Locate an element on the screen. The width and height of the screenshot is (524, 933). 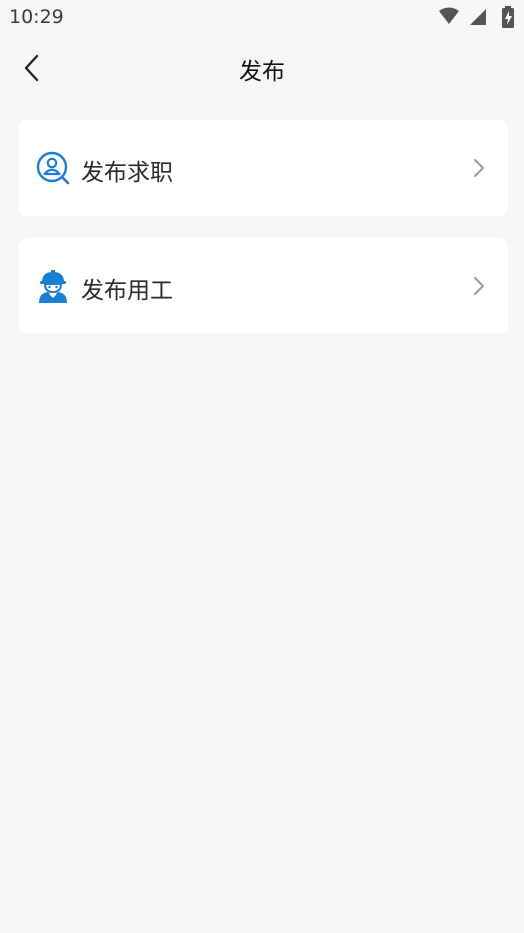
job-seeker-icon is located at coordinates (53, 168).